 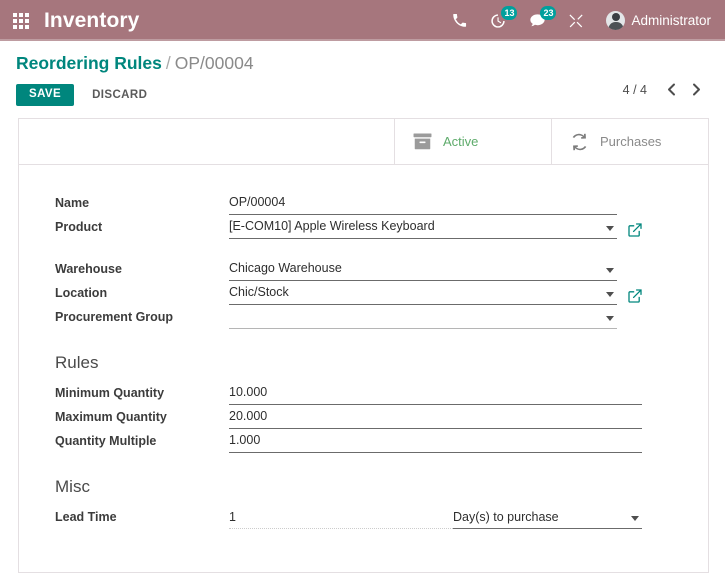 What do you see at coordinates (89, 63) in the screenshot?
I see `breadcrumb-reordering-rules: Reordering Rules` at bounding box center [89, 63].